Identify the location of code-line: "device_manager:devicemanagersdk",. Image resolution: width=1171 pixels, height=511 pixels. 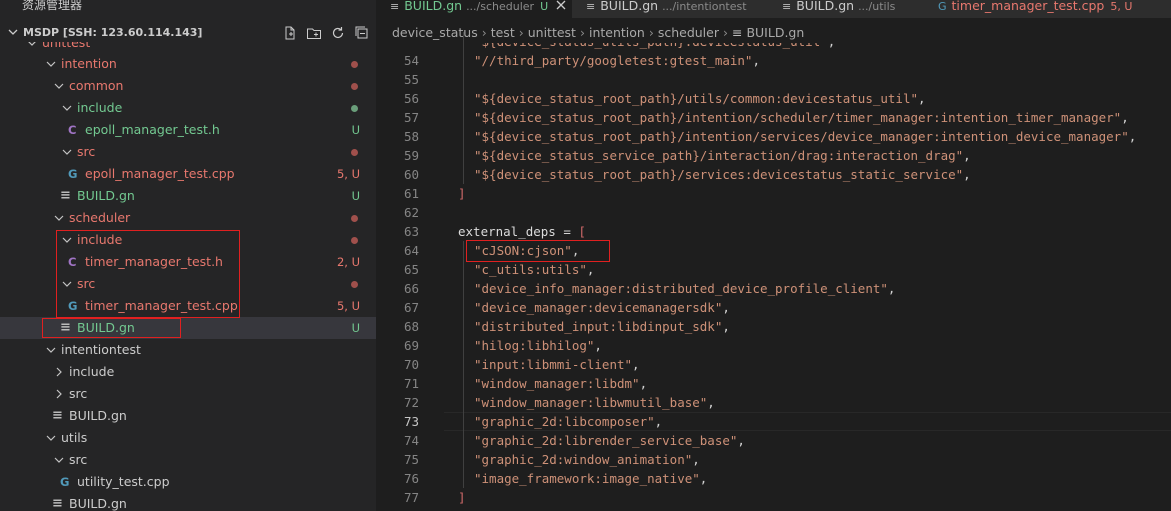
(602, 307).